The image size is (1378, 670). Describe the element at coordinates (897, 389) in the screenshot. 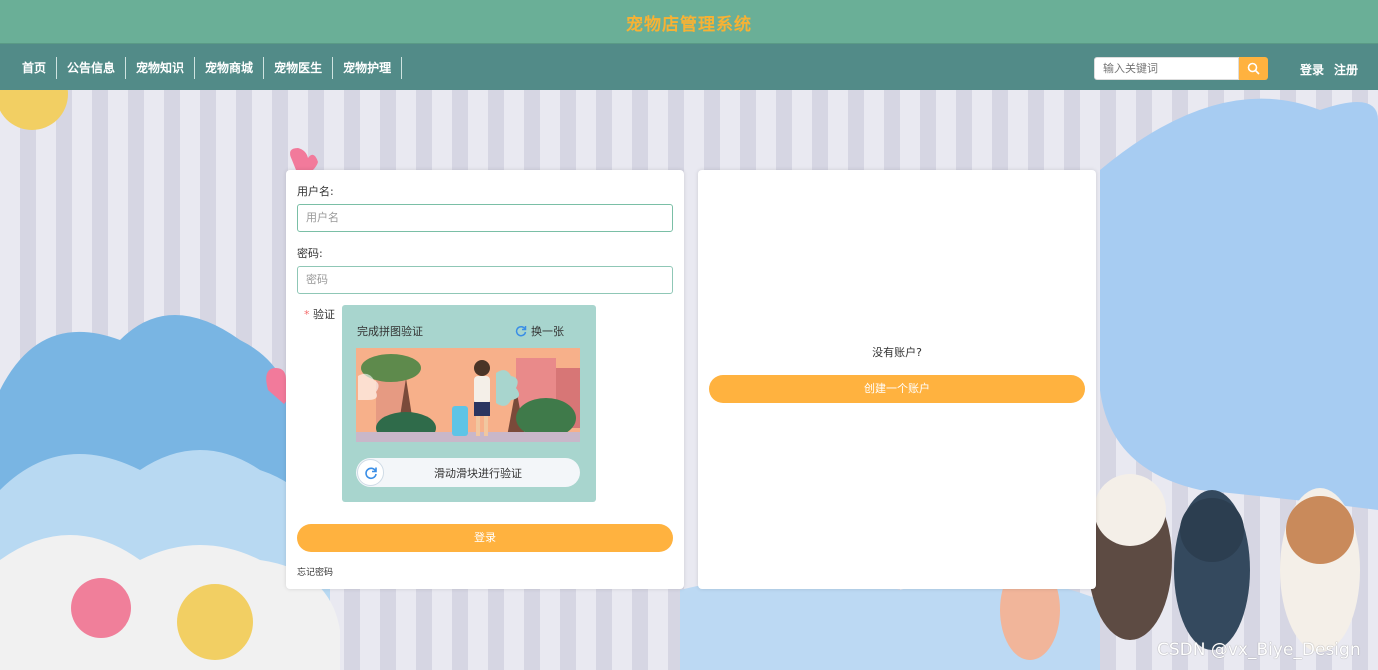

I see `create-account-button: 创建一个账户` at that location.